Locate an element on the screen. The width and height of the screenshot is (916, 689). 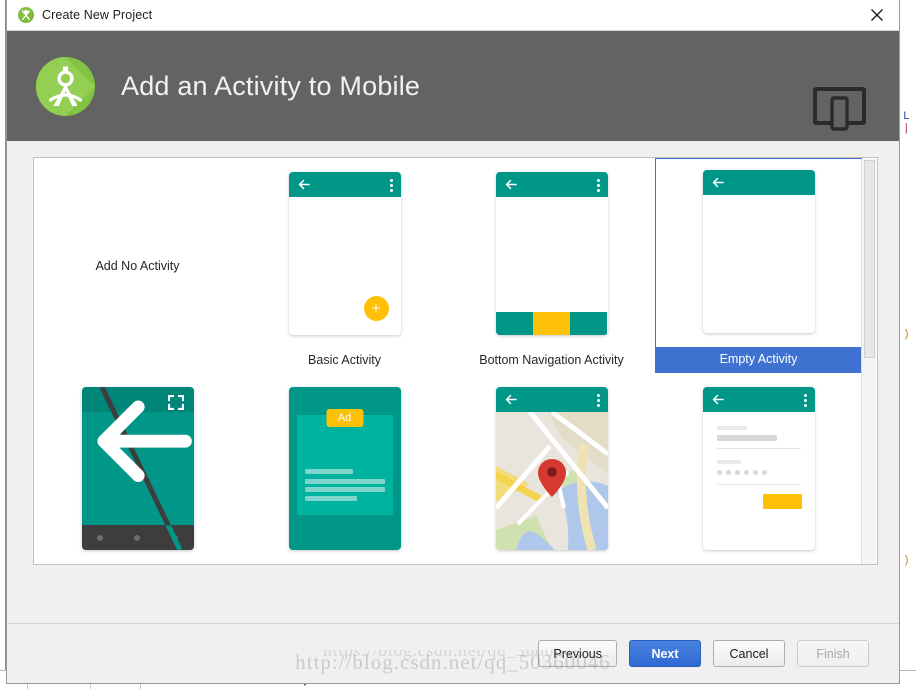
ide-right-gutter: L | ) ) is located at coordinates (908, 344).